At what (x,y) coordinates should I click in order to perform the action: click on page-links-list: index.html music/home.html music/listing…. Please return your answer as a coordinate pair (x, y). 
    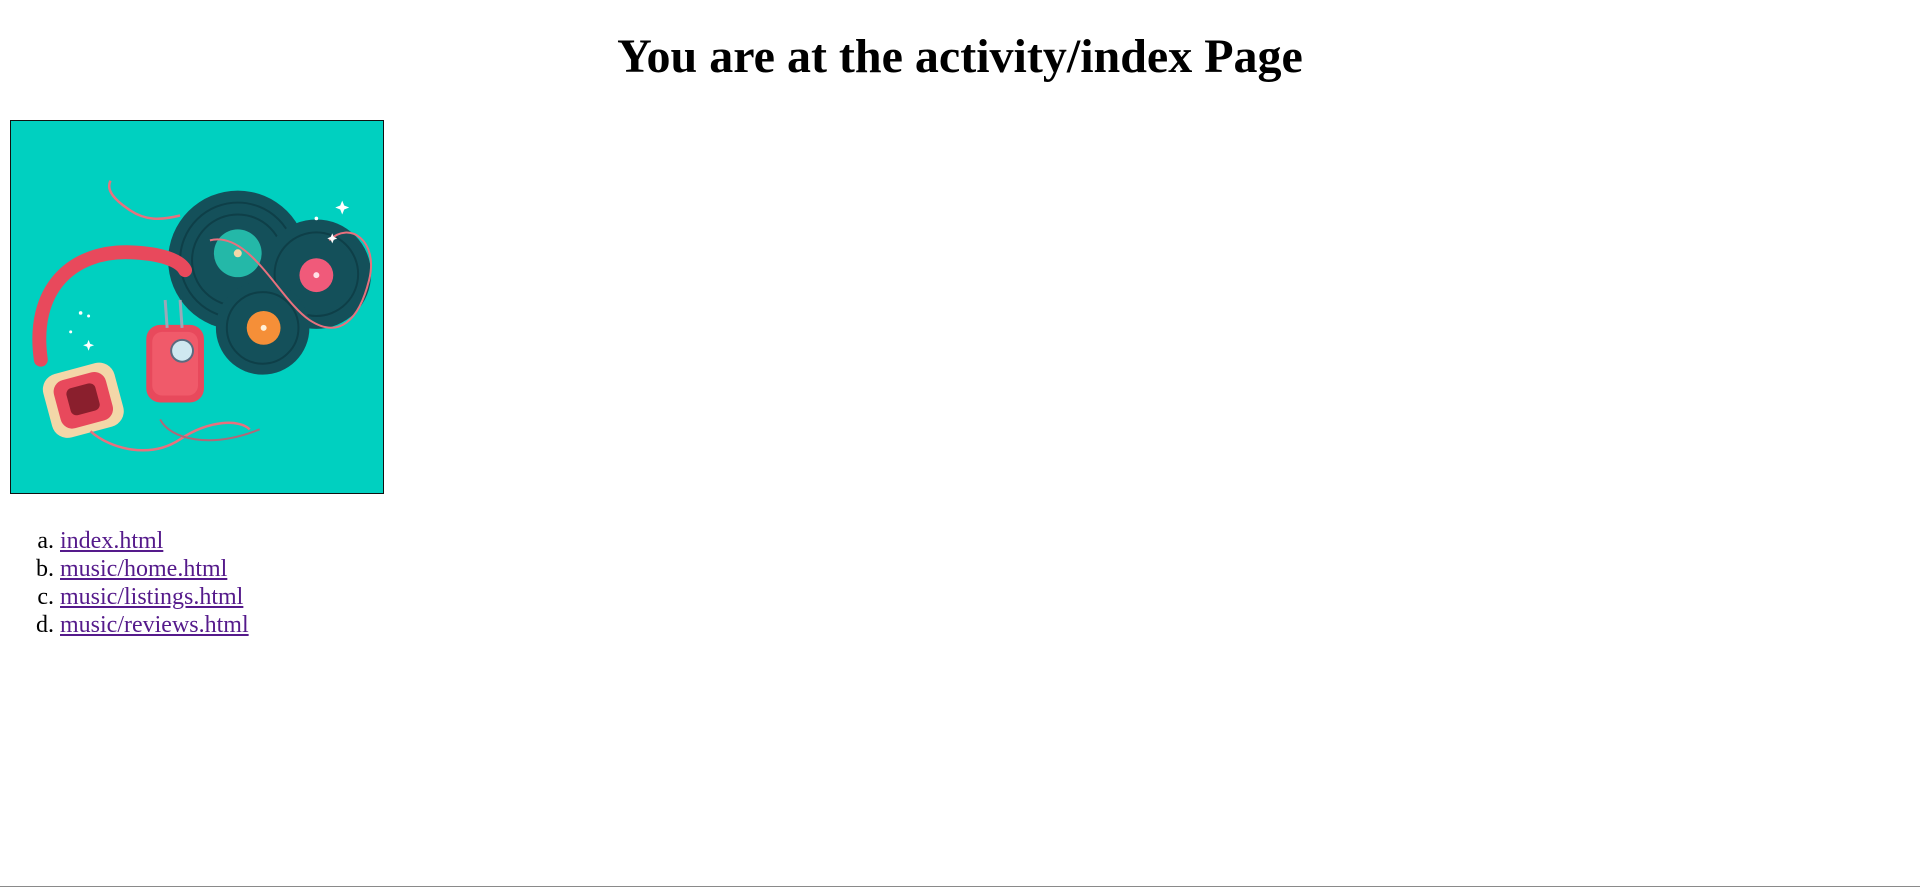
    Looking at the image, I should click on (124, 583).